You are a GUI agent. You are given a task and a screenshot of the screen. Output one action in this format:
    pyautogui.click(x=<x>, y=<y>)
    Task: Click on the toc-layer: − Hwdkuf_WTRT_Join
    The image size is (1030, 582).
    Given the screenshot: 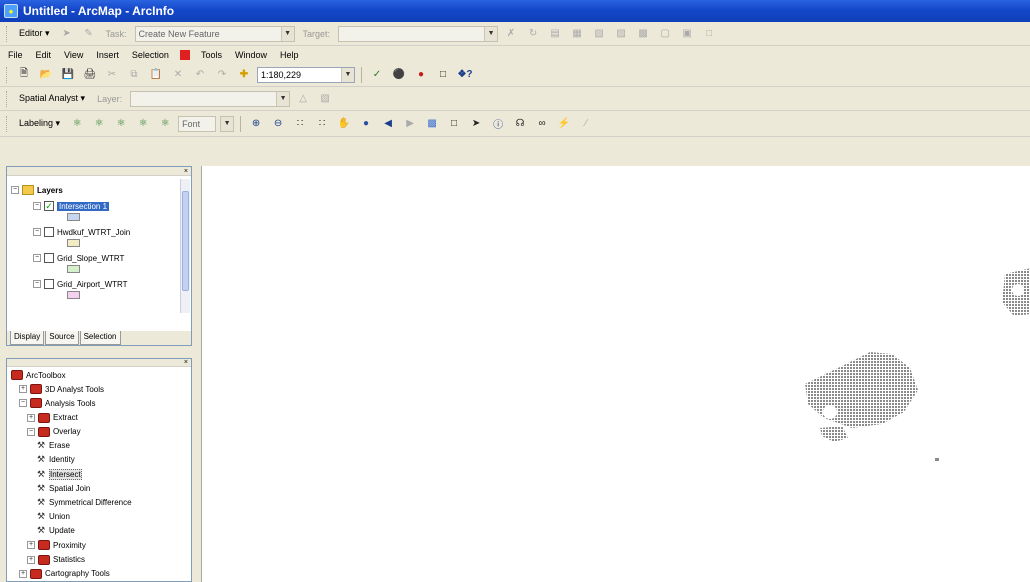 What is the action you would take?
    pyautogui.click(x=81, y=232)
    